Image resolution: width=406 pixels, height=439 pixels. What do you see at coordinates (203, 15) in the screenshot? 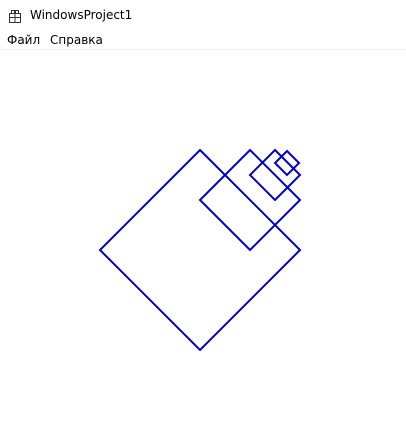
I see `title-bar: WindowsProject1` at bounding box center [203, 15].